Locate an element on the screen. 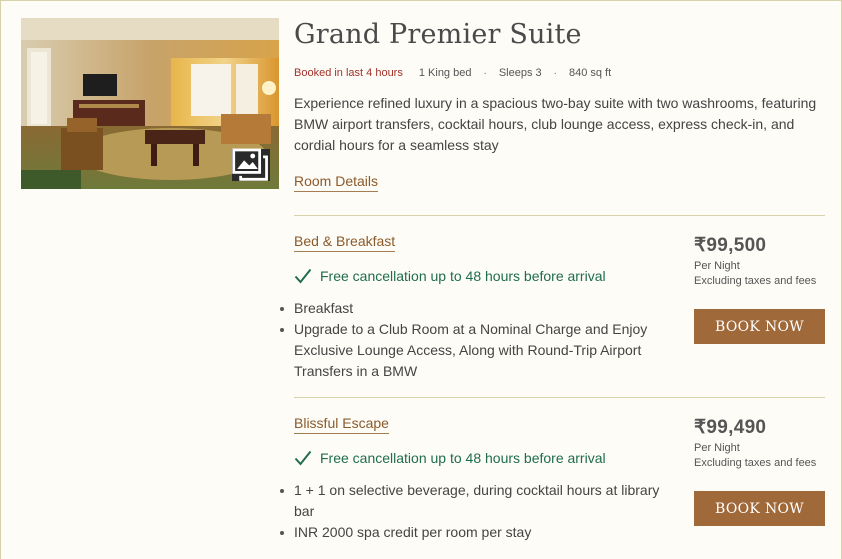 The height and width of the screenshot is (559, 842). gallery-icon is located at coordinates (250, 164).